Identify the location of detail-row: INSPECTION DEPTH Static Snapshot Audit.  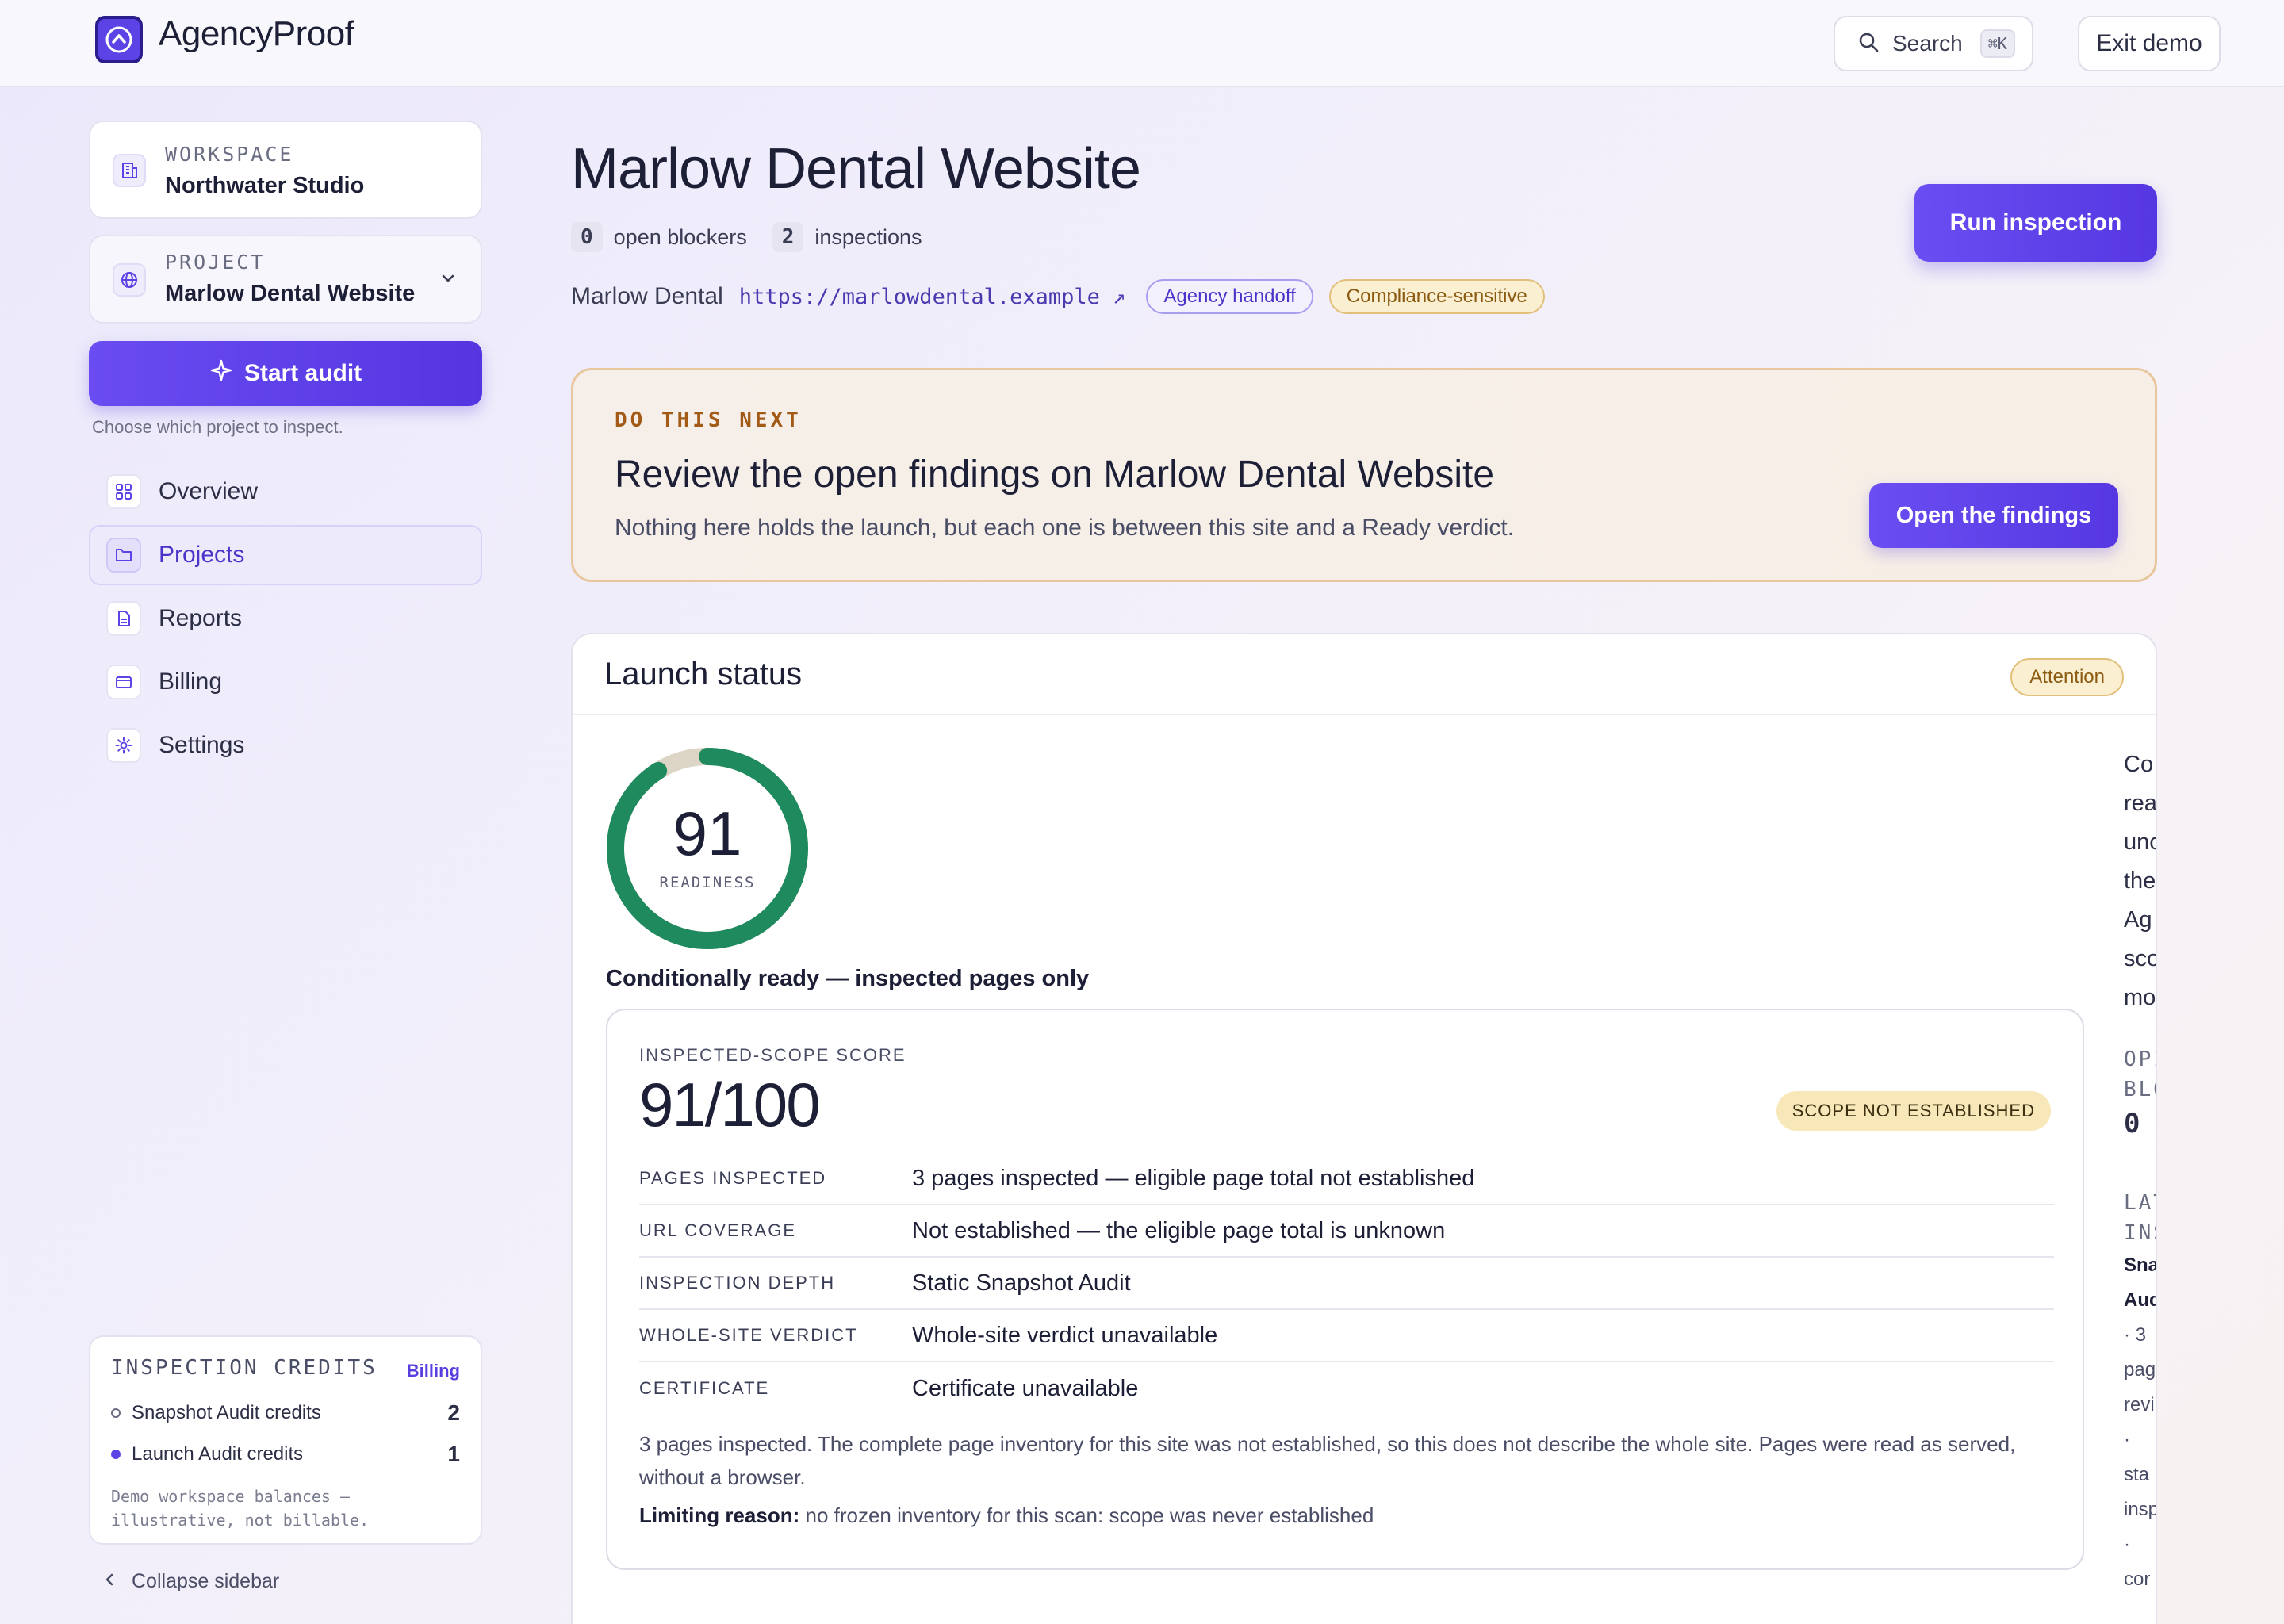
(1346, 1284).